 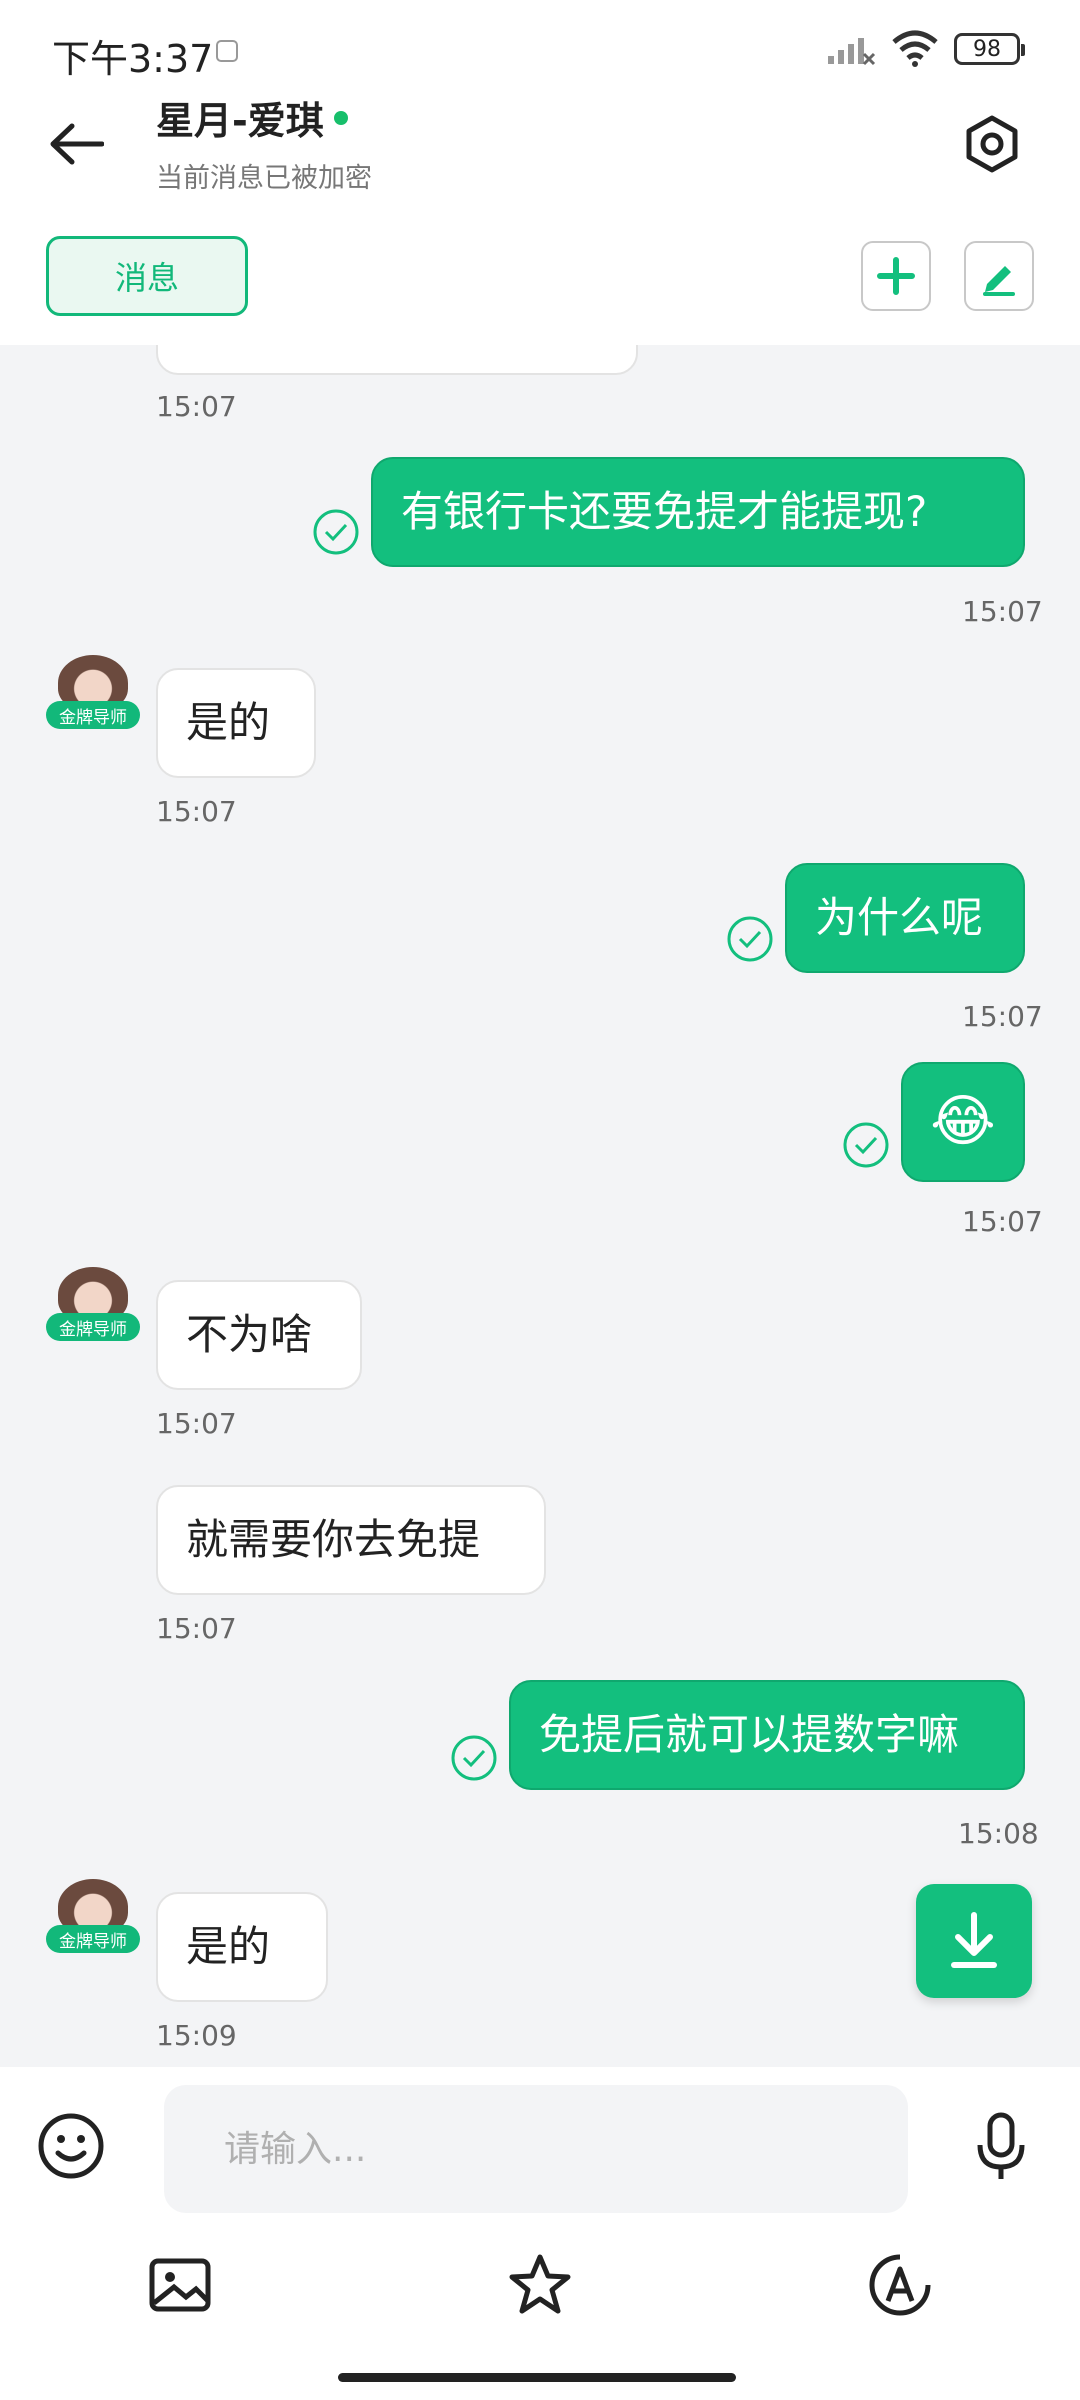 I want to click on back-arrow-icon, so click(x=77, y=144).